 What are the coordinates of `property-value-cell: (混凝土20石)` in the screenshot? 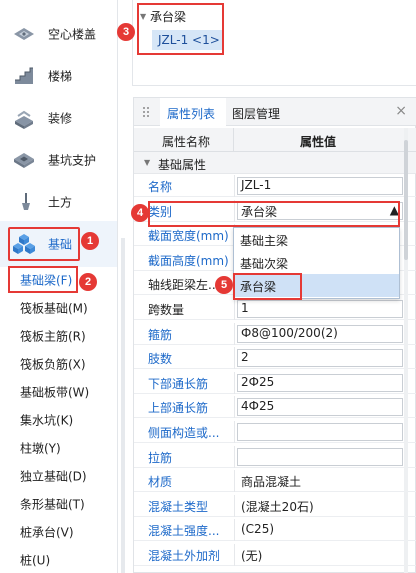 It's located at (319, 505).